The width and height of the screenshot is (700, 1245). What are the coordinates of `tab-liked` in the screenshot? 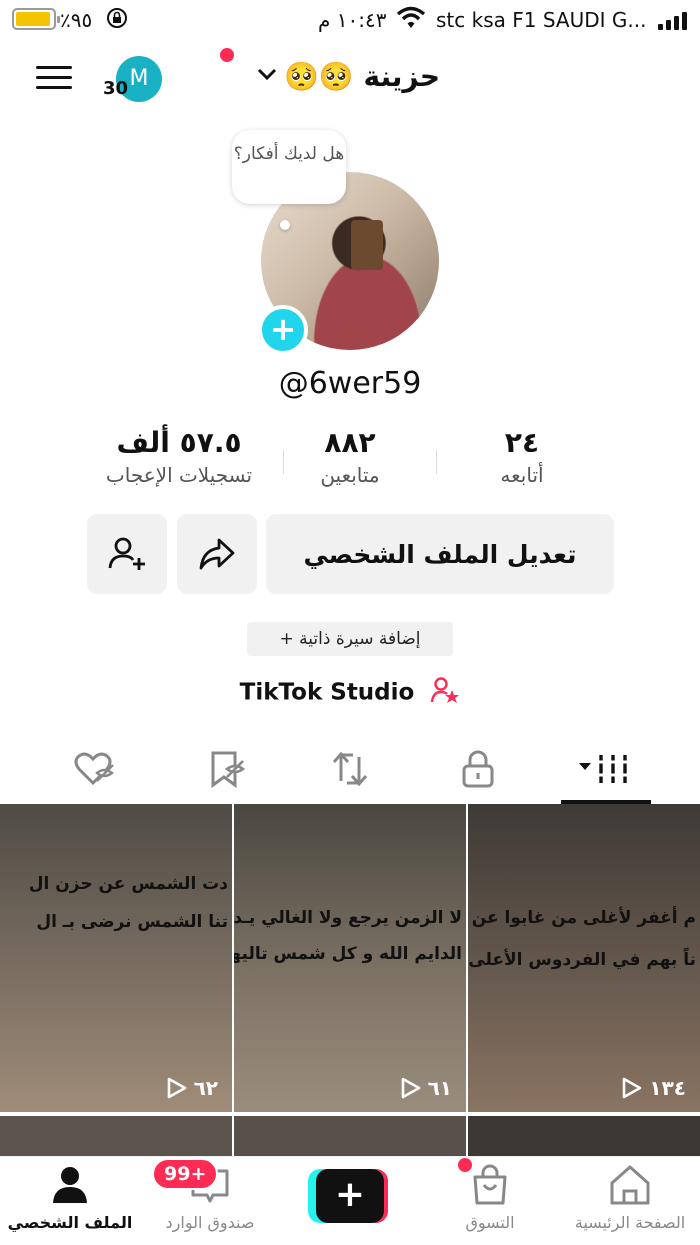 It's located at (94, 769).